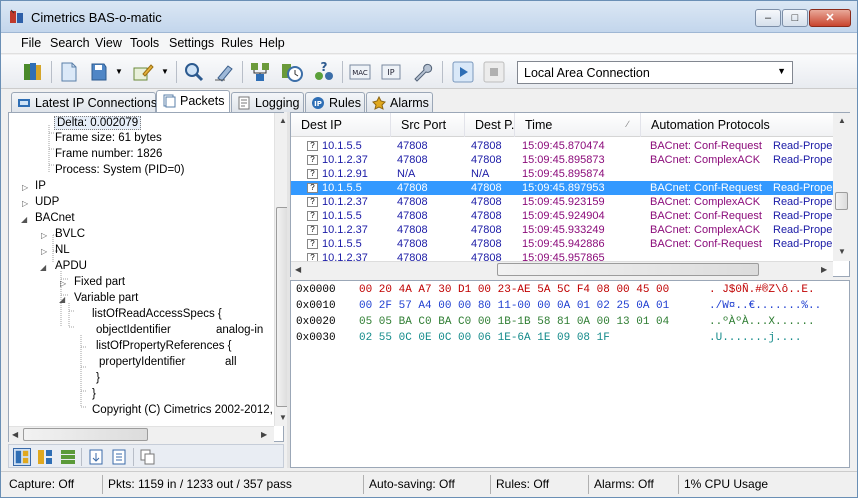  What do you see at coordinates (143, 72) in the screenshot?
I see `edit-icon` at bounding box center [143, 72].